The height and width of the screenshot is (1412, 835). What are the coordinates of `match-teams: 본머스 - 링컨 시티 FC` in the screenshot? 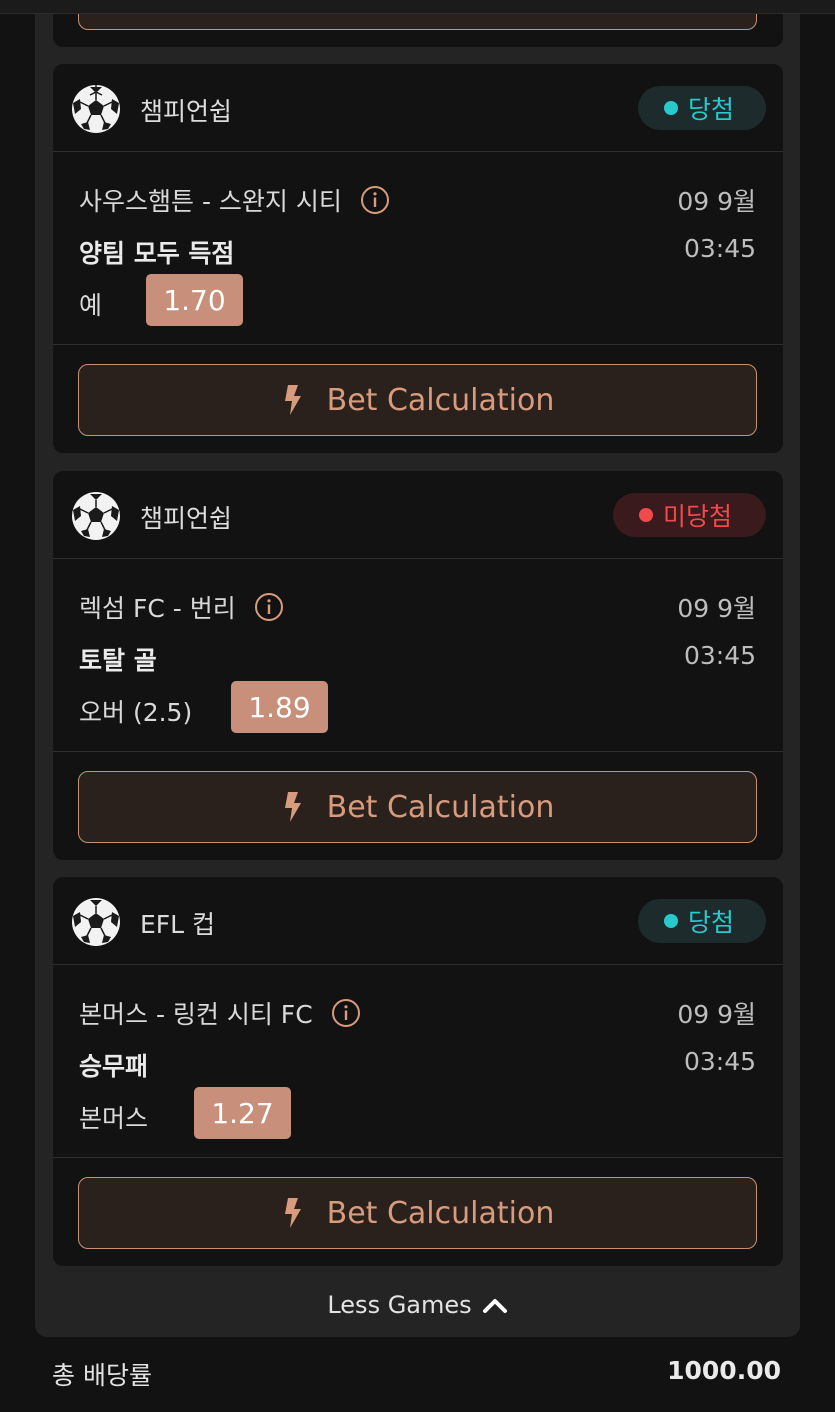 It's located at (196, 1014).